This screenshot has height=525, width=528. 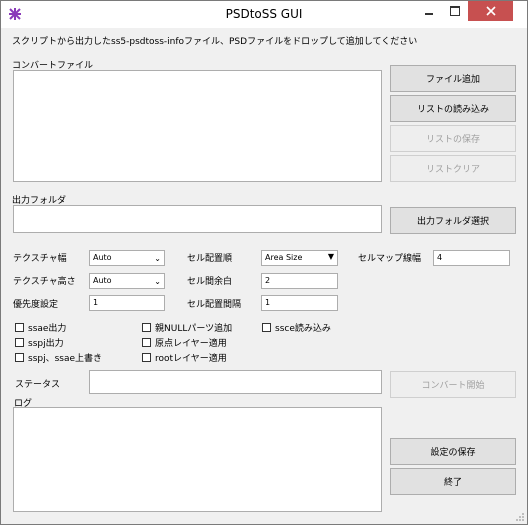 I want to click on status-field, so click(x=235, y=382).